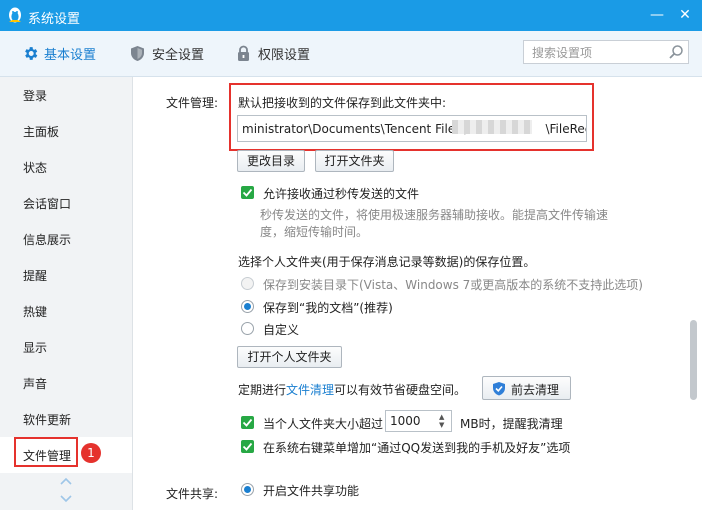  Describe the element at coordinates (434, 215) in the screenshot. I see `quick-send-note-line1: 秒传发送的文件，将使用极速服务器辅助接收。能提高文件传输速` at that location.